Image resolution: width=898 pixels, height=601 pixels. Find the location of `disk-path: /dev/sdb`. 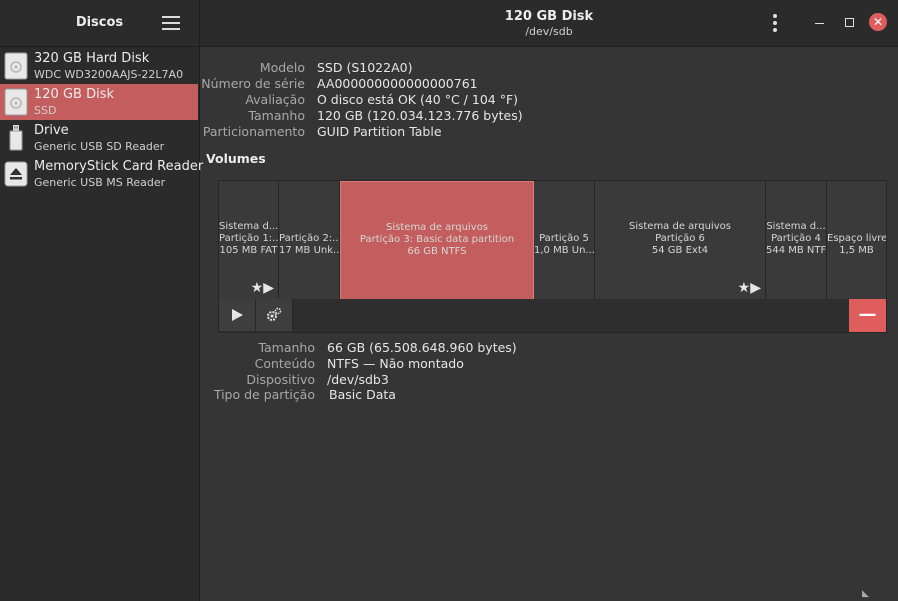

disk-path: /dev/sdb is located at coordinates (549, 31).